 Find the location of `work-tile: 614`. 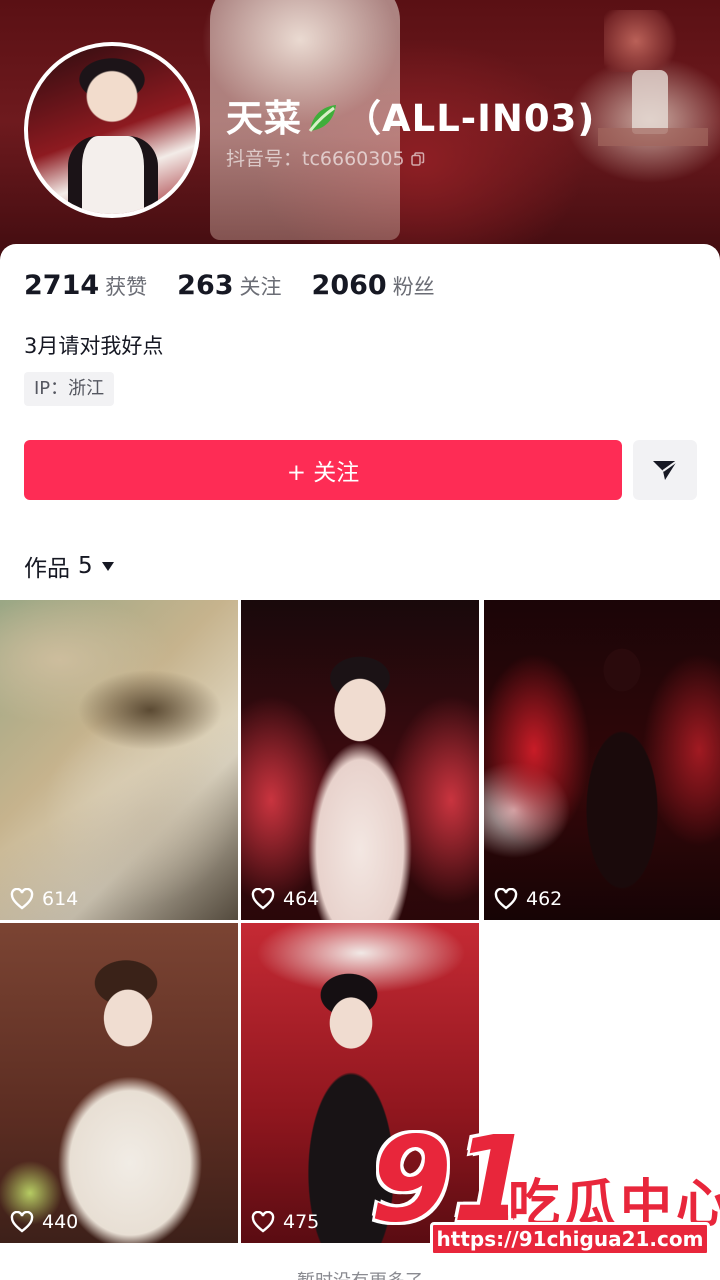

work-tile: 614 is located at coordinates (119, 760).